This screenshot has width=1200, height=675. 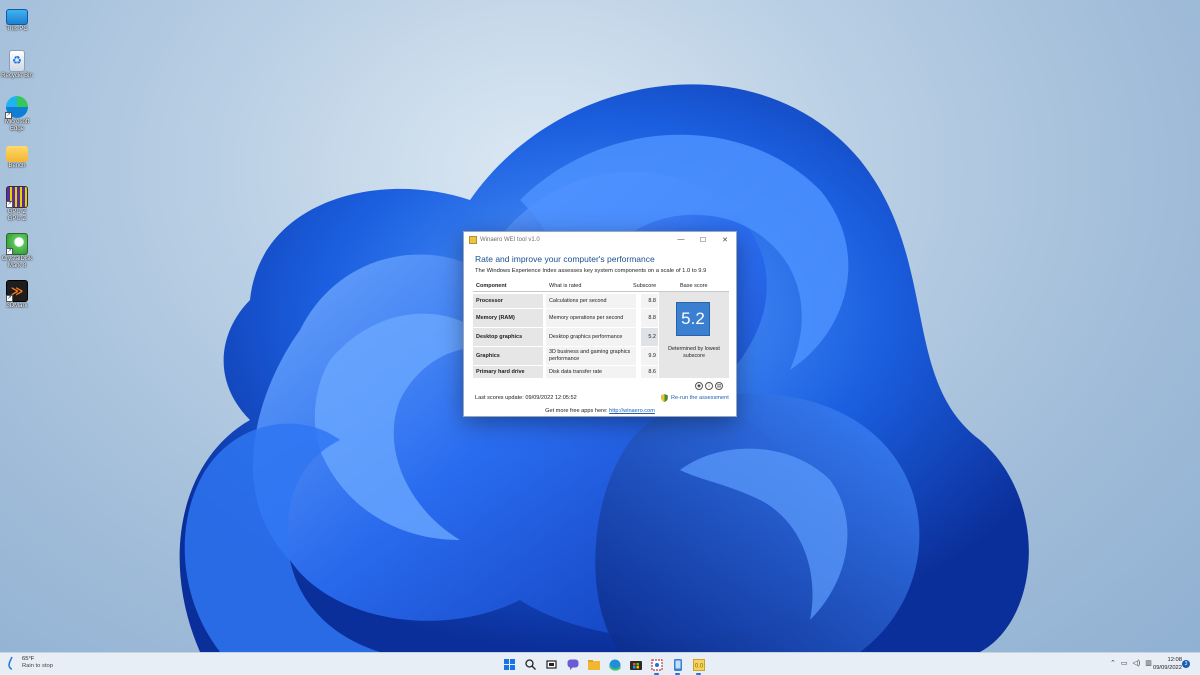 I want to click on store-icon, so click(x=635, y=664).